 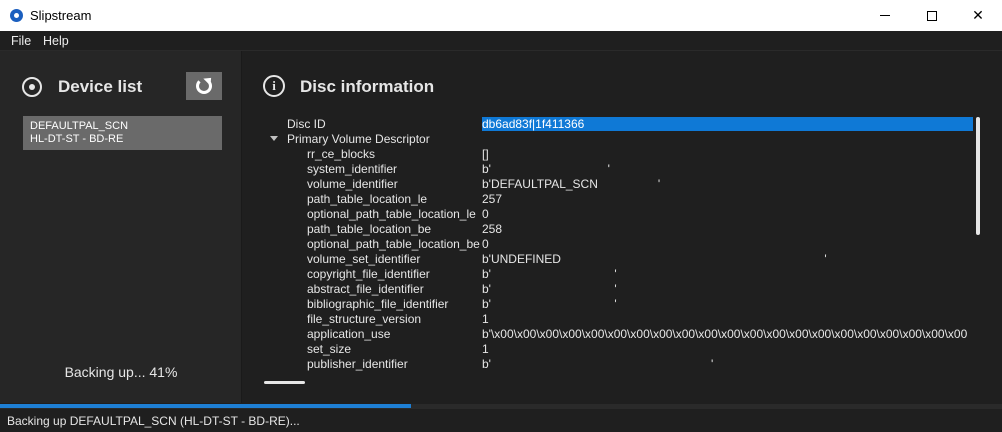 What do you see at coordinates (341, 154) in the screenshot?
I see `tree-key: rr_ce_blocks` at bounding box center [341, 154].